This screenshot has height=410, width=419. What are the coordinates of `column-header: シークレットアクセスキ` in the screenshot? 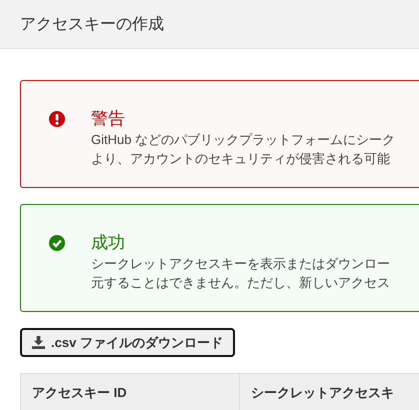 It's located at (329, 392).